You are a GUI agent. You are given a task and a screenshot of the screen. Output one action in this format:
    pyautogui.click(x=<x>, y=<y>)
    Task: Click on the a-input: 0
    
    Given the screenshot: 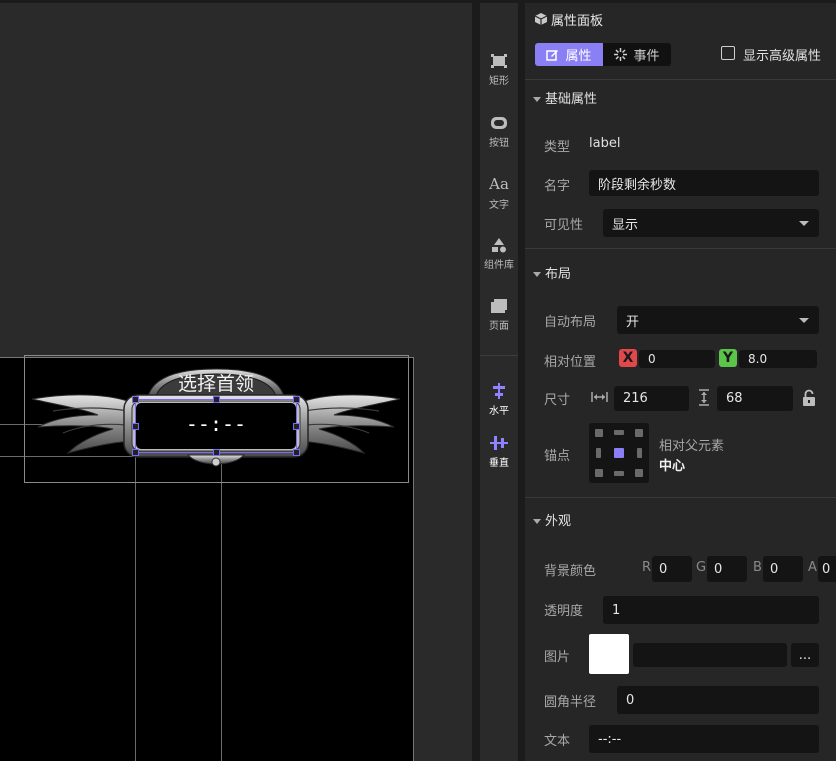 What is the action you would take?
    pyautogui.click(x=827, y=569)
    